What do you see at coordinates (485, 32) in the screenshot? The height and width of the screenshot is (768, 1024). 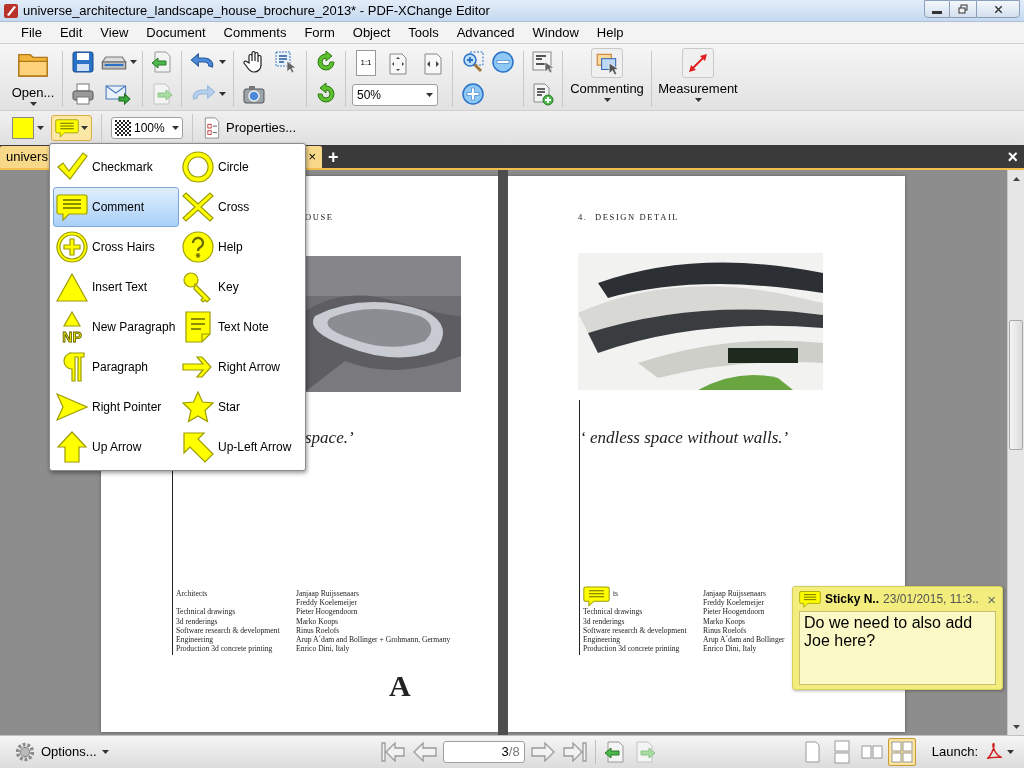 I see `menu-item: Advanced` at bounding box center [485, 32].